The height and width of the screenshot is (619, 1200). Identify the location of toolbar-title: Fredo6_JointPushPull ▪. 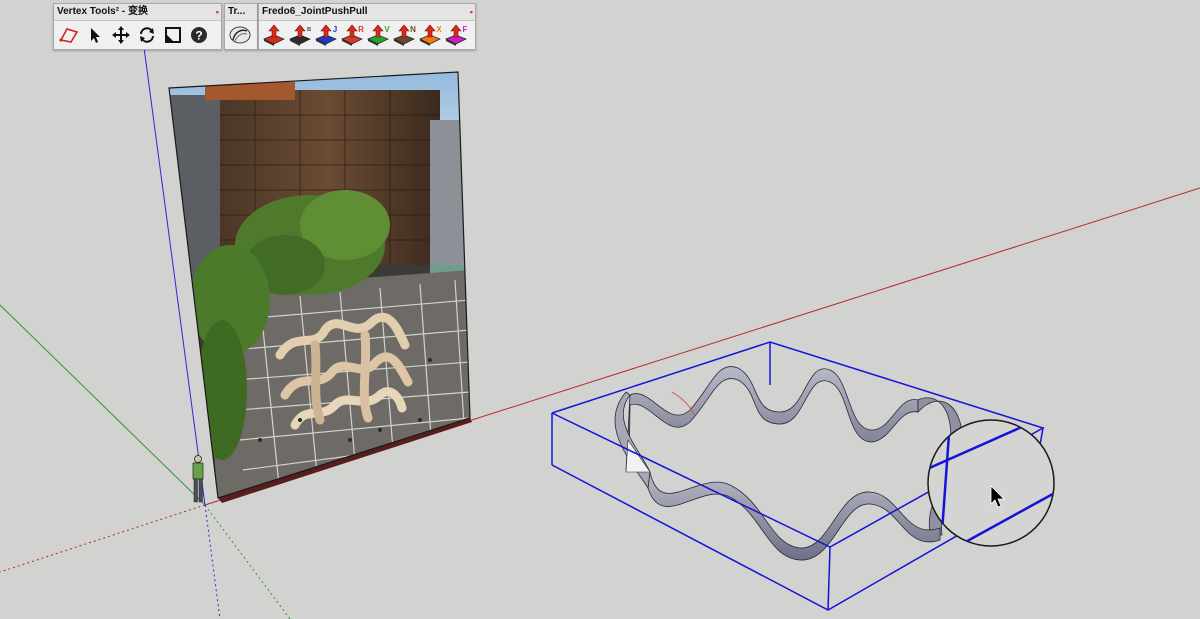
(367, 12).